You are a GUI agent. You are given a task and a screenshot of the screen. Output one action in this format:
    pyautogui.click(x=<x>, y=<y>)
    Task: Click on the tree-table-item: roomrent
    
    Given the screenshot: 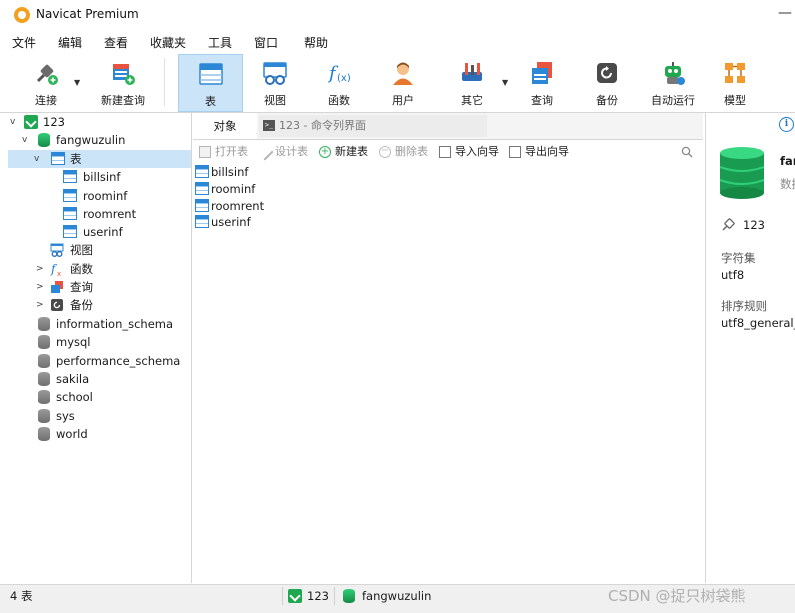 What is the action you would take?
    pyautogui.click(x=99, y=214)
    